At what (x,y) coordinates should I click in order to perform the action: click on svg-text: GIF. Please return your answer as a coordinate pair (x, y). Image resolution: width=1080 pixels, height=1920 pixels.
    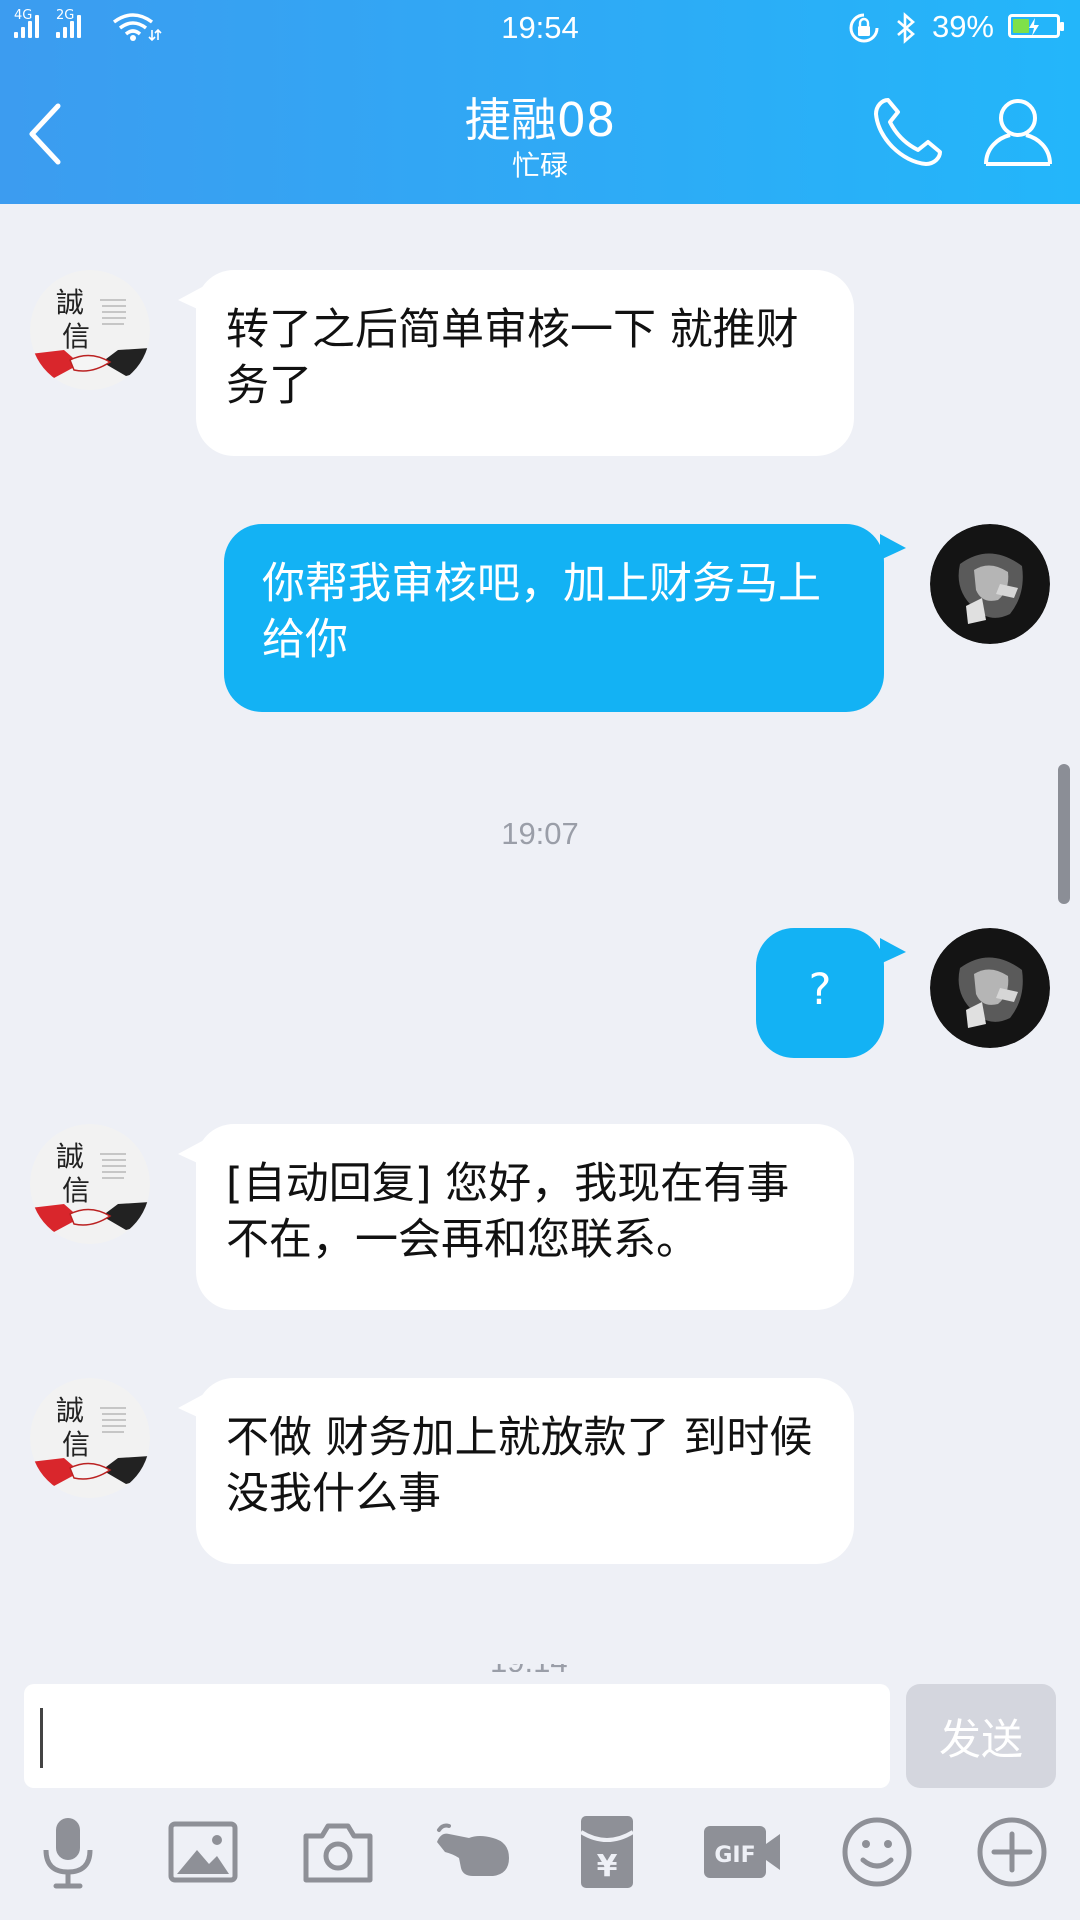
    Looking at the image, I should click on (734, 1855).